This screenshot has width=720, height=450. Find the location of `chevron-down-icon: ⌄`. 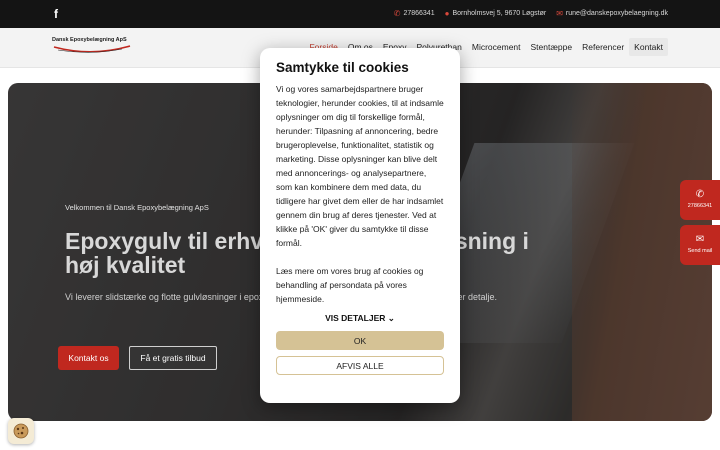

chevron-down-icon: ⌄ is located at coordinates (391, 318).